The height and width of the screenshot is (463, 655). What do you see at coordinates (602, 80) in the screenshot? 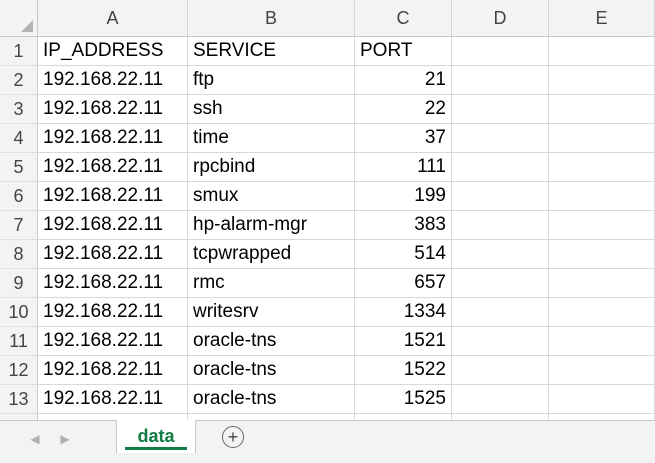
I see `cell-e2` at bounding box center [602, 80].